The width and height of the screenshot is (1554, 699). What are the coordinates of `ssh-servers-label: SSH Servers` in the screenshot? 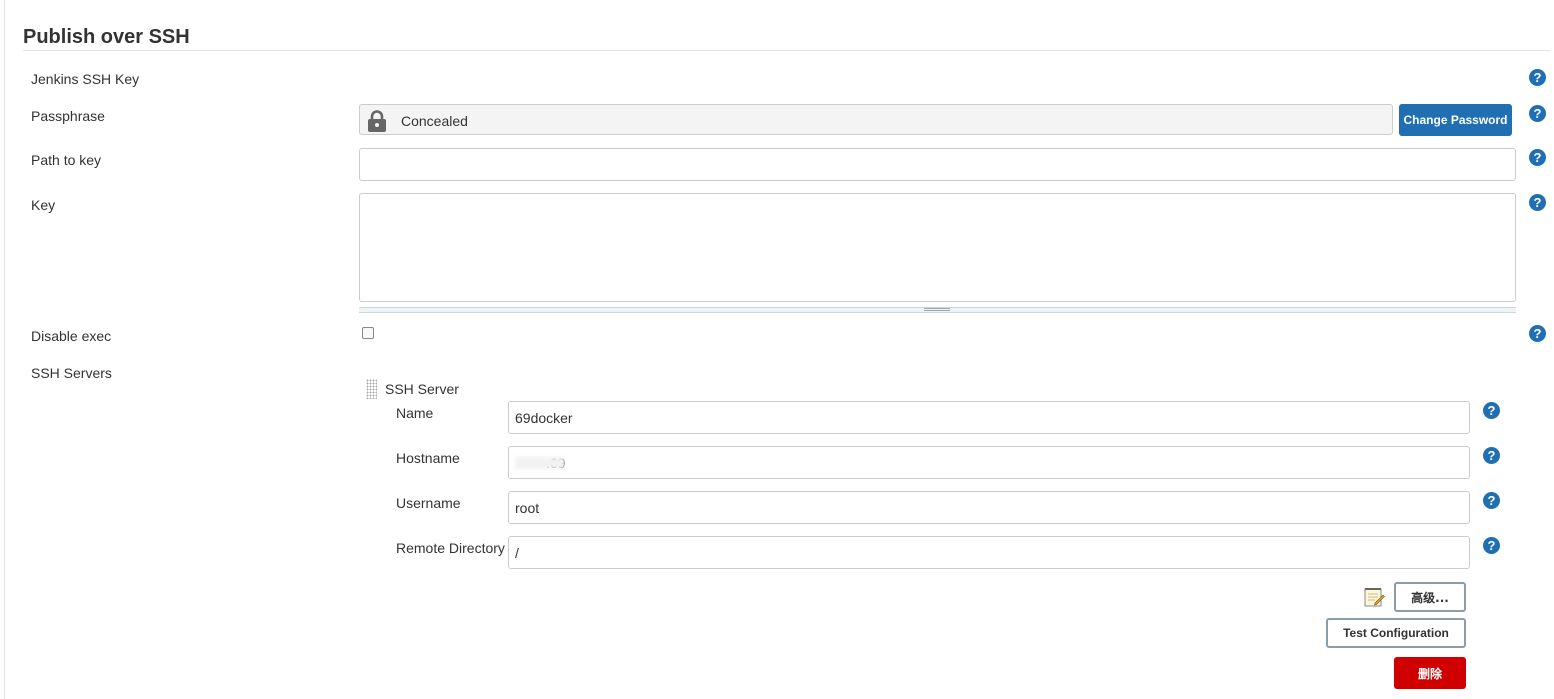 It's located at (71, 373).